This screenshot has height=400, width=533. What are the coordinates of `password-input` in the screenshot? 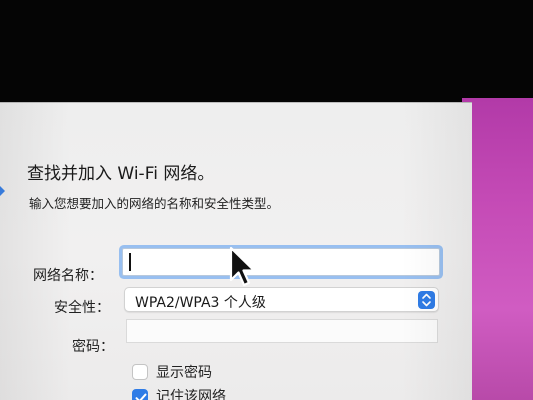 It's located at (282, 331).